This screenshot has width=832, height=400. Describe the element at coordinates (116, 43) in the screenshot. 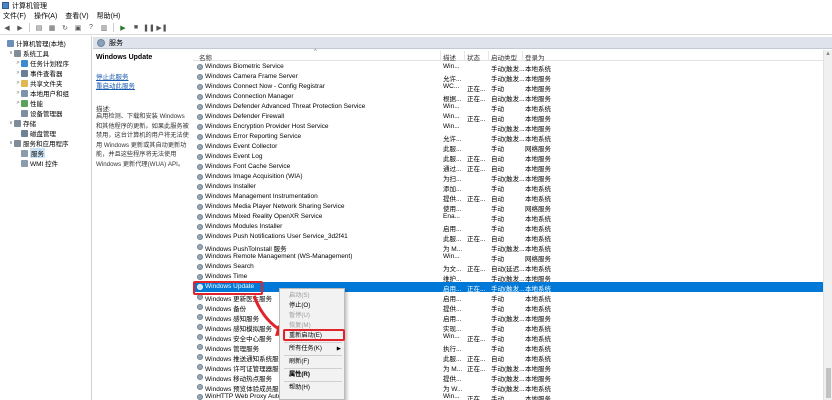

I see `panel-title: 服务` at that location.